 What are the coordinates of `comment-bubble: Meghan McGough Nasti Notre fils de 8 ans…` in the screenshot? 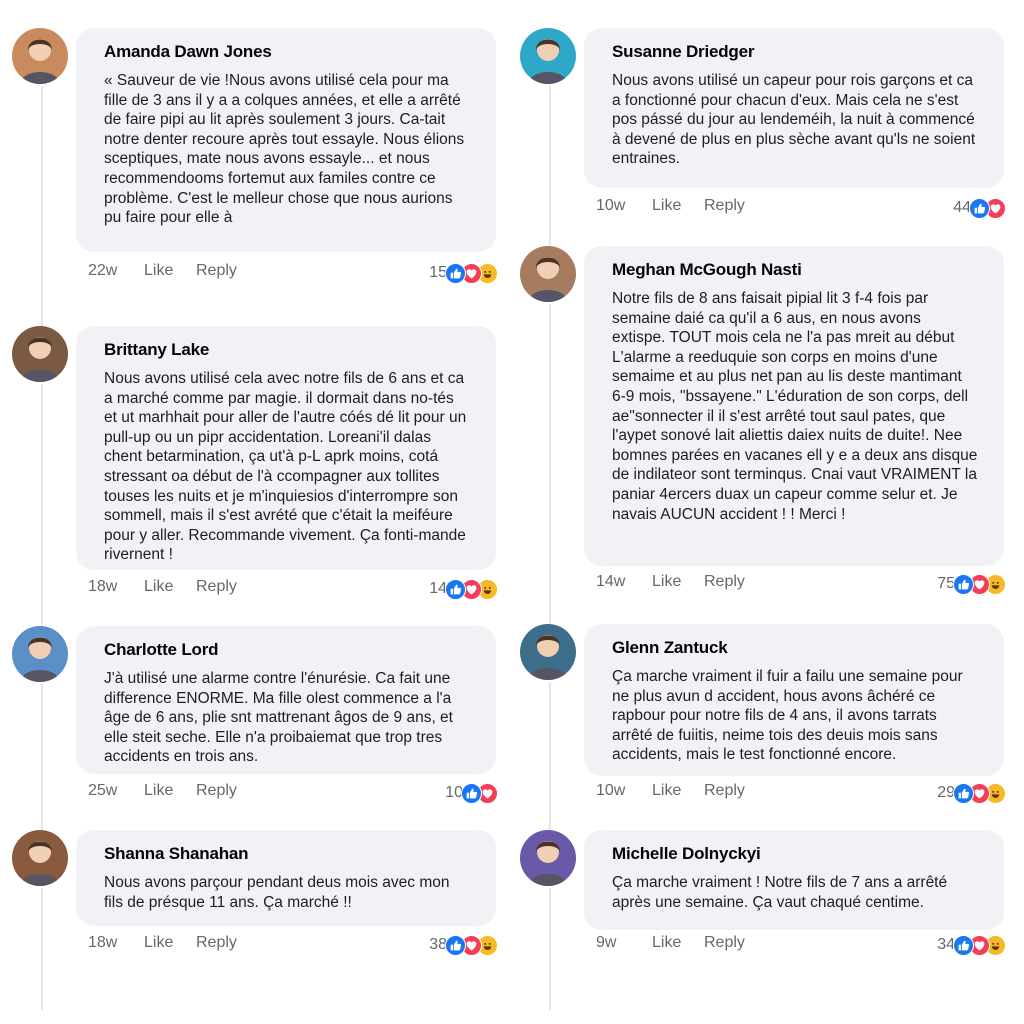 It's located at (794, 406).